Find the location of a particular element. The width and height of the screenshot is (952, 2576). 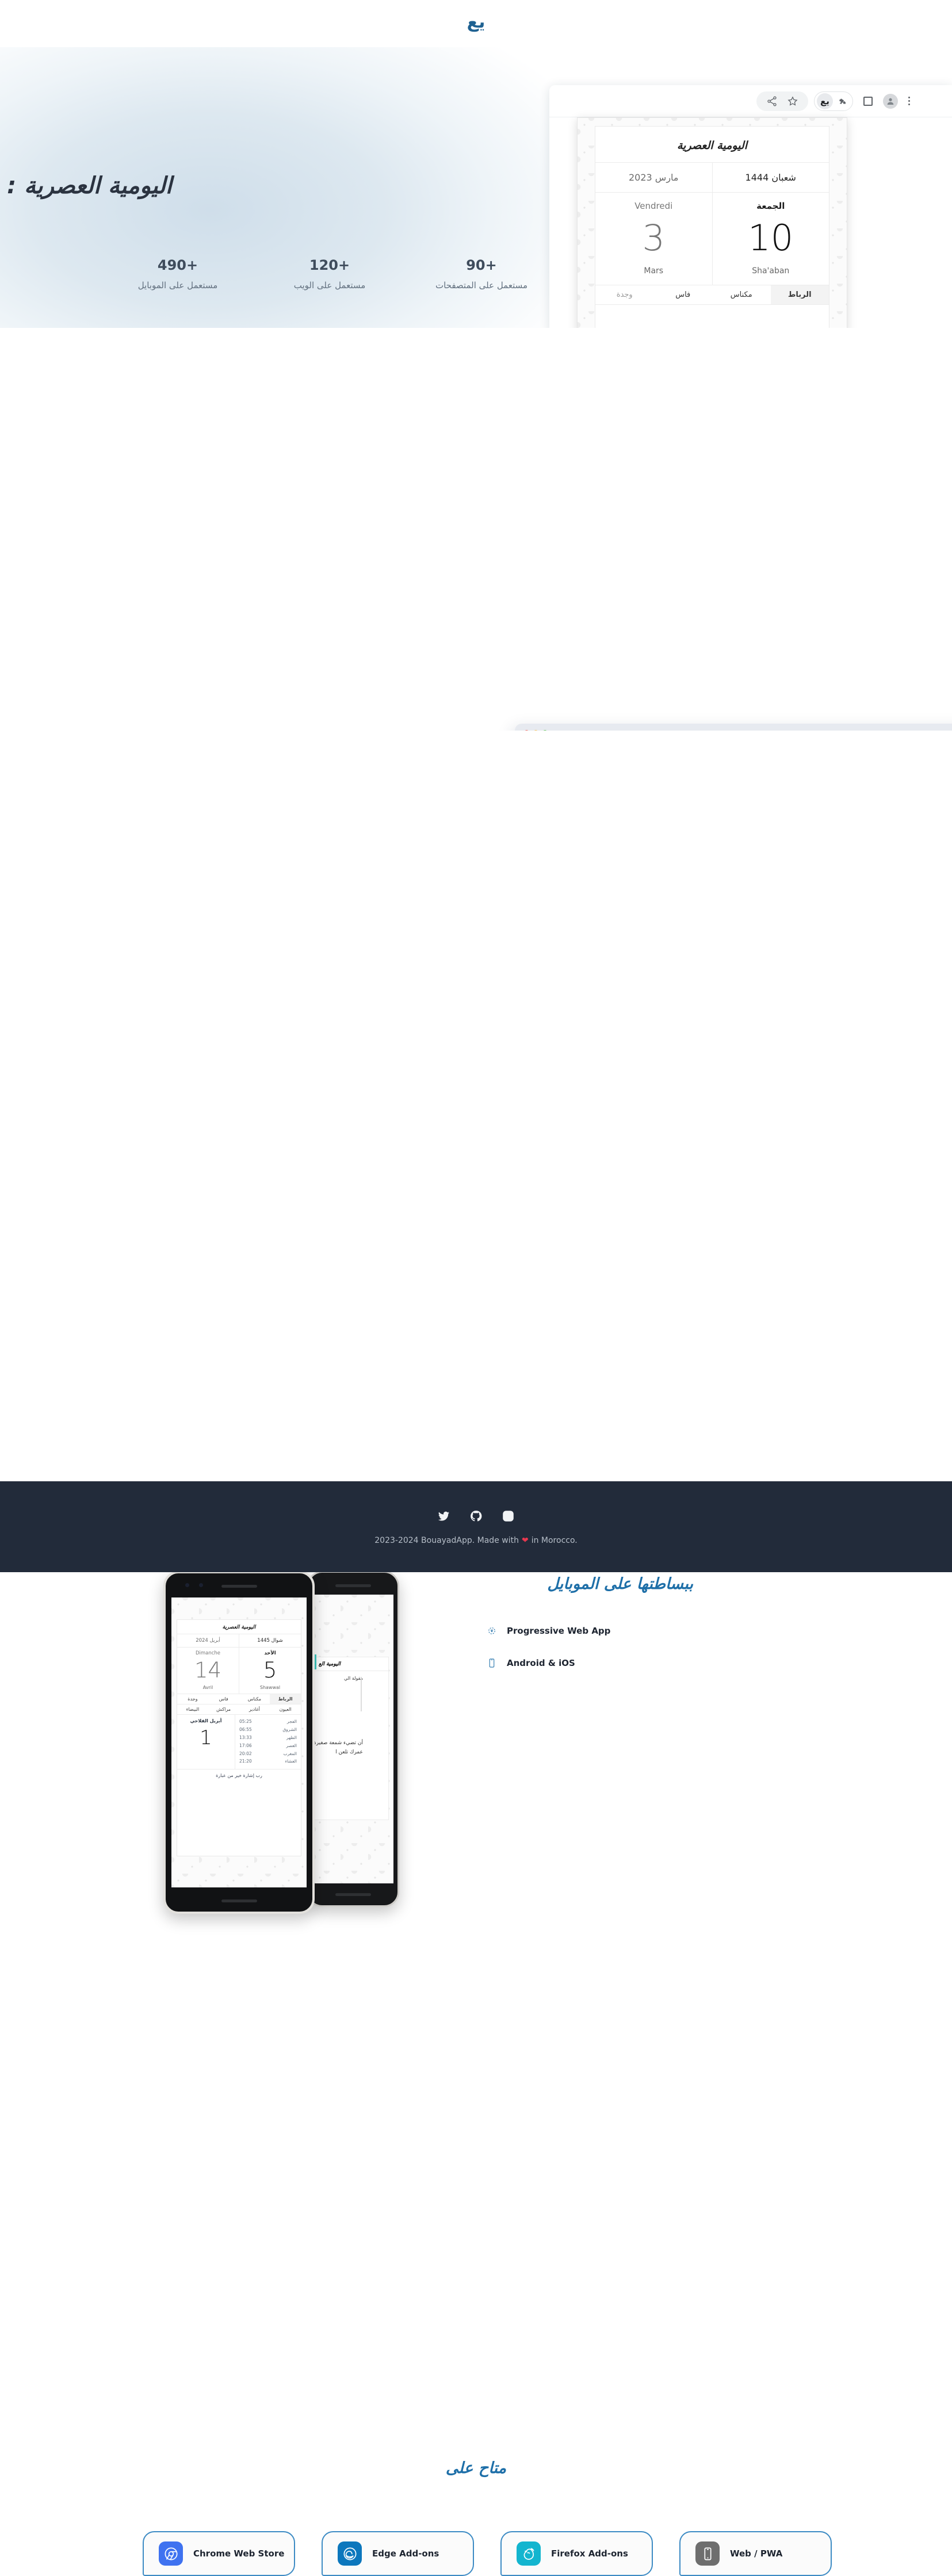

account-icon is located at coordinates (890, 101).